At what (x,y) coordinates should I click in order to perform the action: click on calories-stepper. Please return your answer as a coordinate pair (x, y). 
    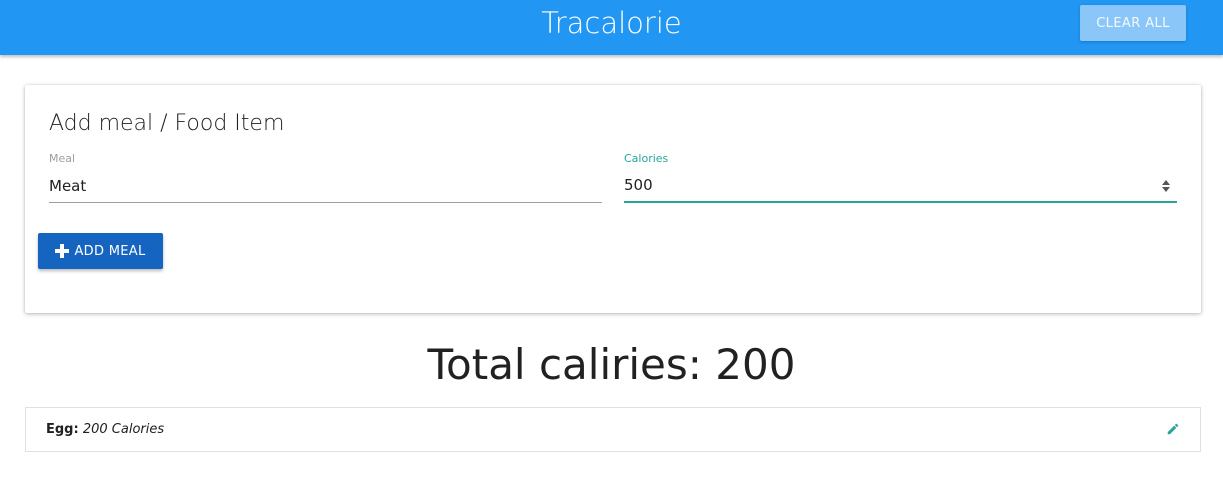
    Looking at the image, I should click on (1166, 186).